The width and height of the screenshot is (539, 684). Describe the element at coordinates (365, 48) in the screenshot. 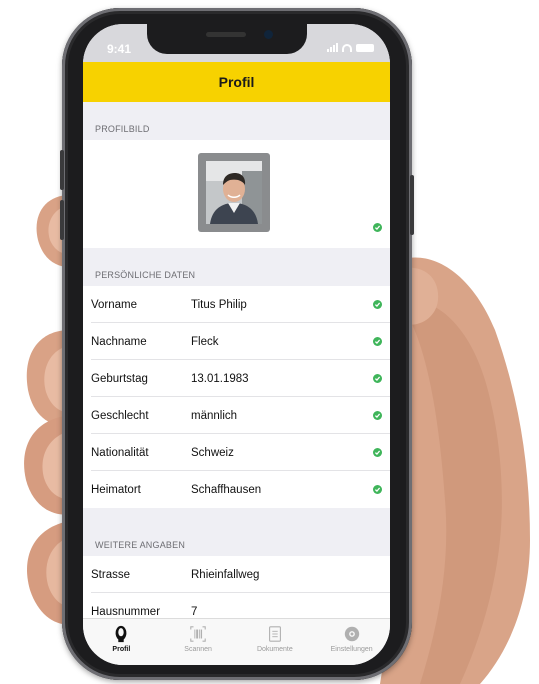

I see `battery-icon` at that location.